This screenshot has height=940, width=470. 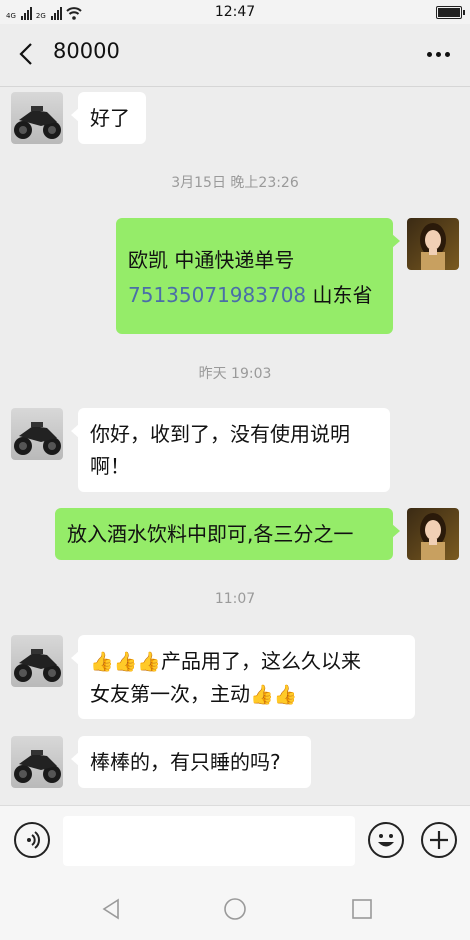 I want to click on nav-home-icon, so click(x=235, y=909).